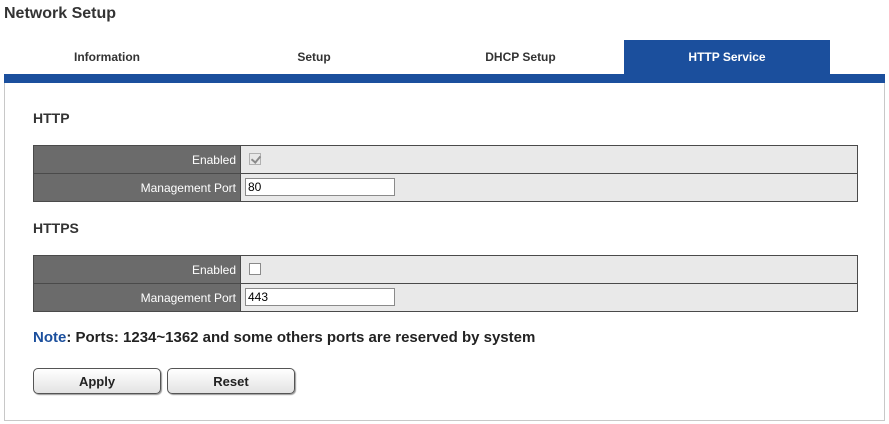 This screenshot has height=424, width=889. Describe the element at coordinates (314, 57) in the screenshot. I see `tab-setup: Setup` at that location.